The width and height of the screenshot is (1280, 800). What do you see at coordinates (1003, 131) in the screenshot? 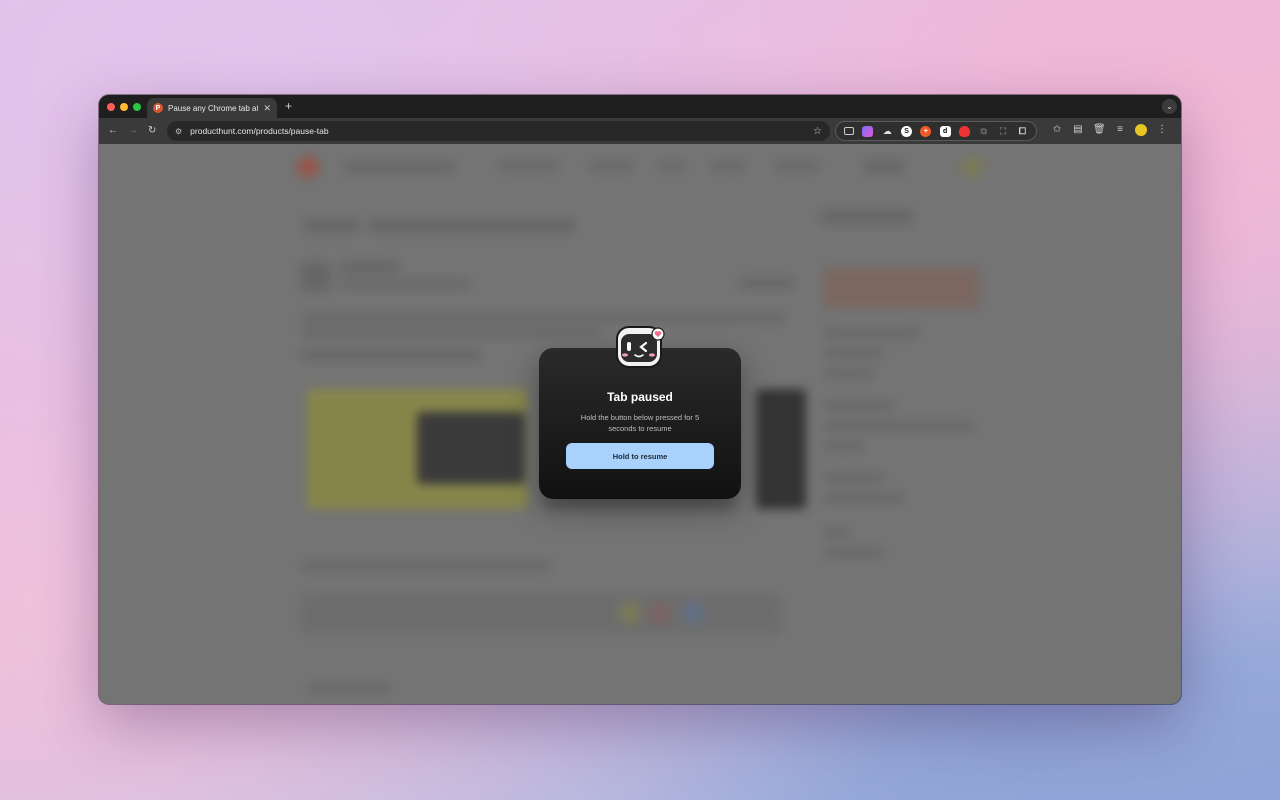
I see `expand-icon: ⛶` at bounding box center [1003, 131].